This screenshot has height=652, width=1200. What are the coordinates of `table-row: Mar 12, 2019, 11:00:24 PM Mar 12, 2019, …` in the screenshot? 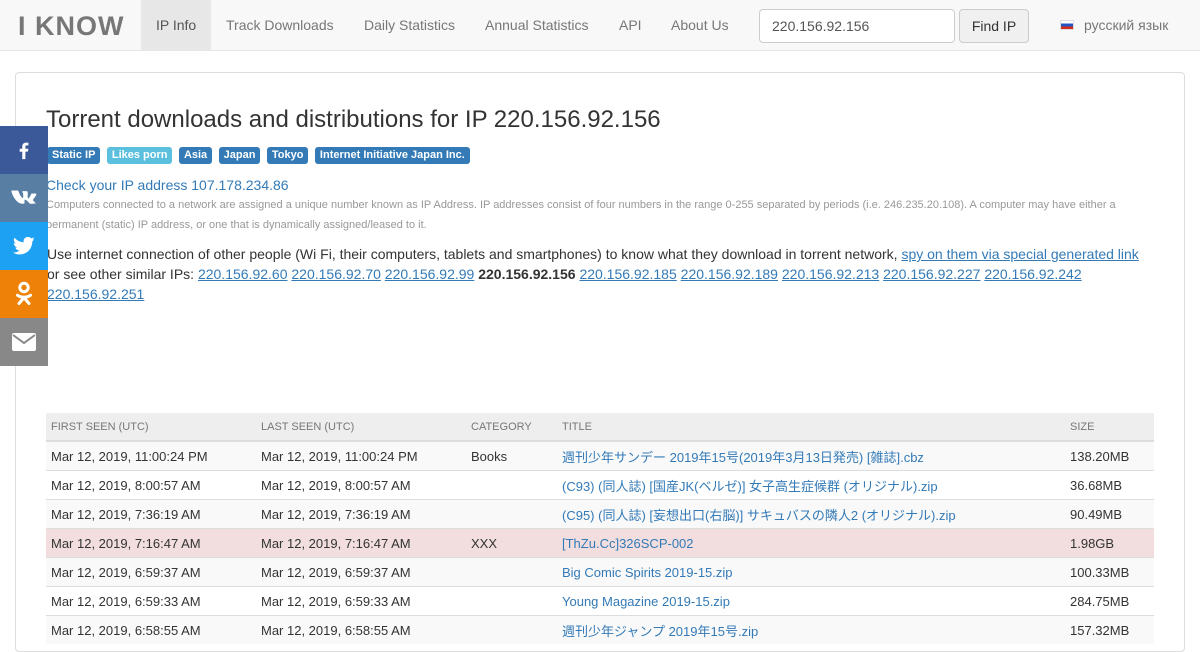 It's located at (600, 455).